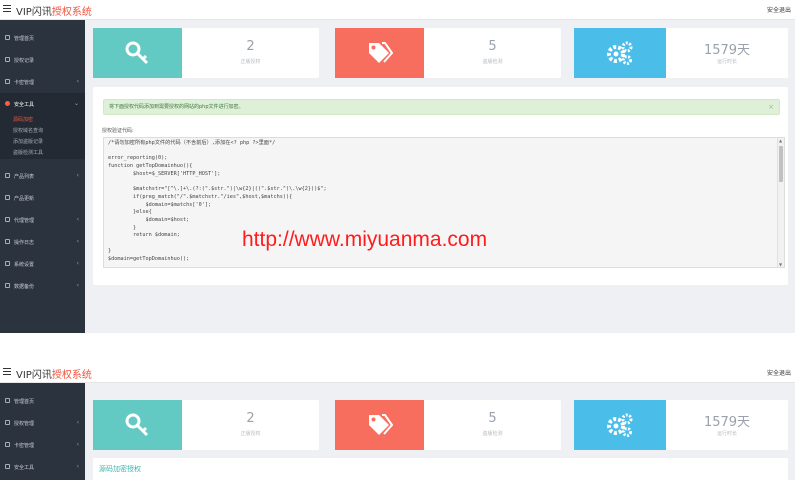 This screenshot has width=795, height=480. What do you see at coordinates (7, 197) in the screenshot?
I see `refresh-icon` at bounding box center [7, 197].